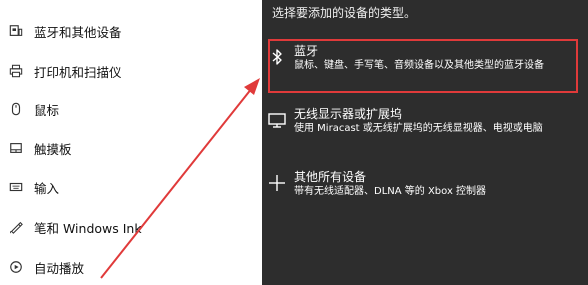 The image size is (588, 285). Describe the element at coordinates (53, 149) in the screenshot. I see `sidebar-item-label: 触摸板` at that location.